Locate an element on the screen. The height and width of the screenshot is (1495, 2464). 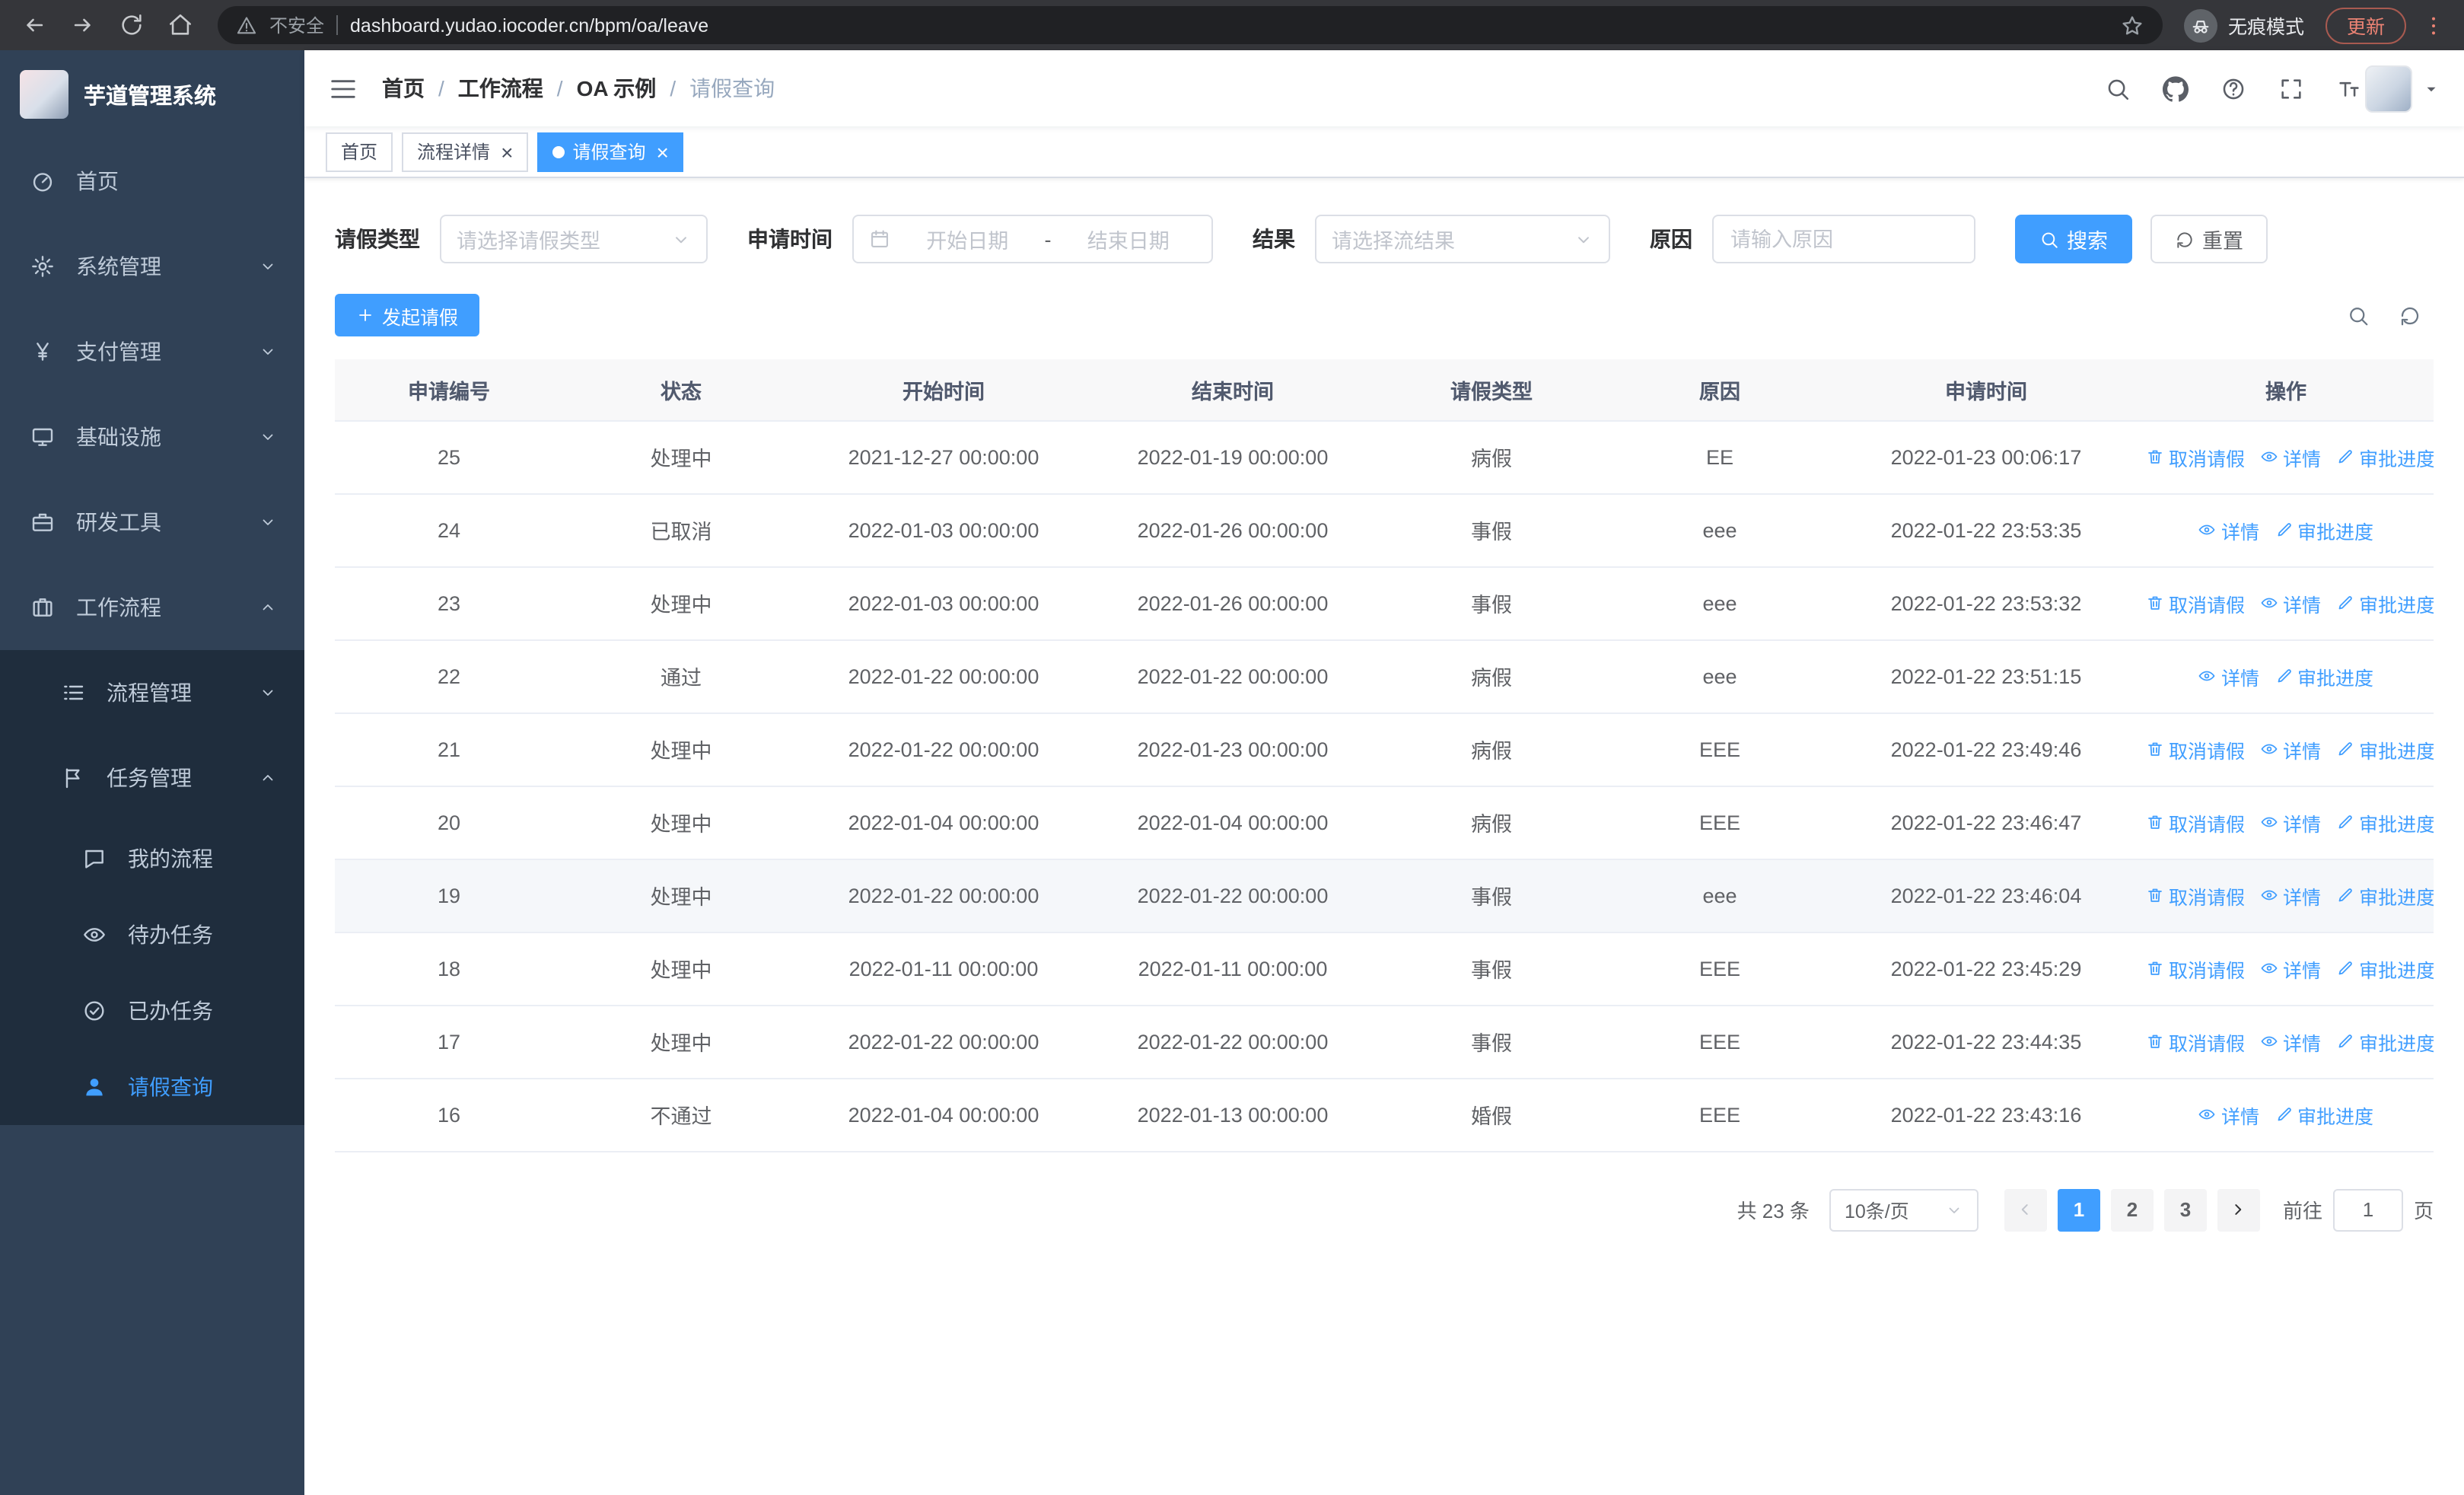
chevron-down-icon is located at coordinates (1583, 239).